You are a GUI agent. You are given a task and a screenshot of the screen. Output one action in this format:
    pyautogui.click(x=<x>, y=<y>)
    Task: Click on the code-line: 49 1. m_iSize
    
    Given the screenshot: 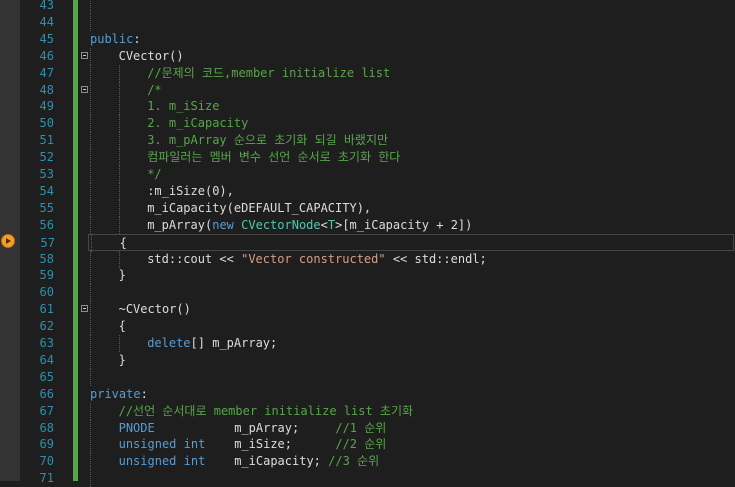 What is the action you would take?
    pyautogui.click(x=367, y=107)
    